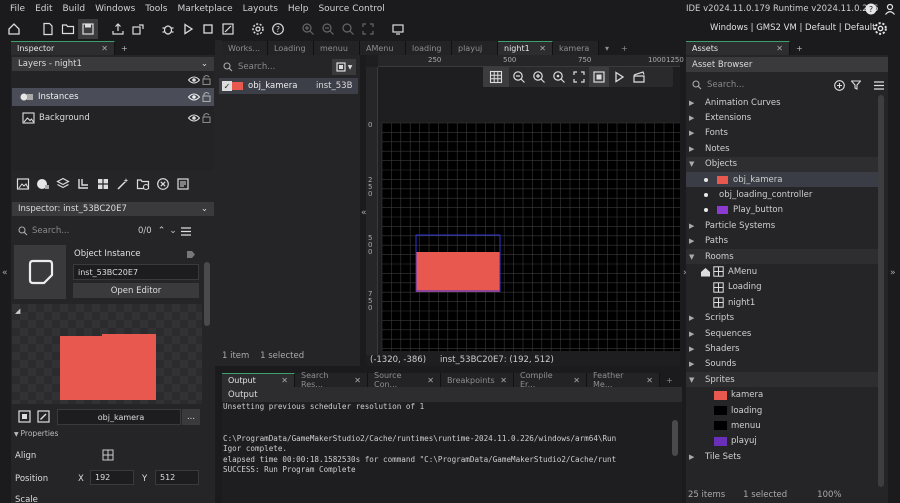 This screenshot has width=900, height=503. Describe the element at coordinates (113, 64) in the screenshot. I see `layers-header: Layers - night1 ⌄` at that location.